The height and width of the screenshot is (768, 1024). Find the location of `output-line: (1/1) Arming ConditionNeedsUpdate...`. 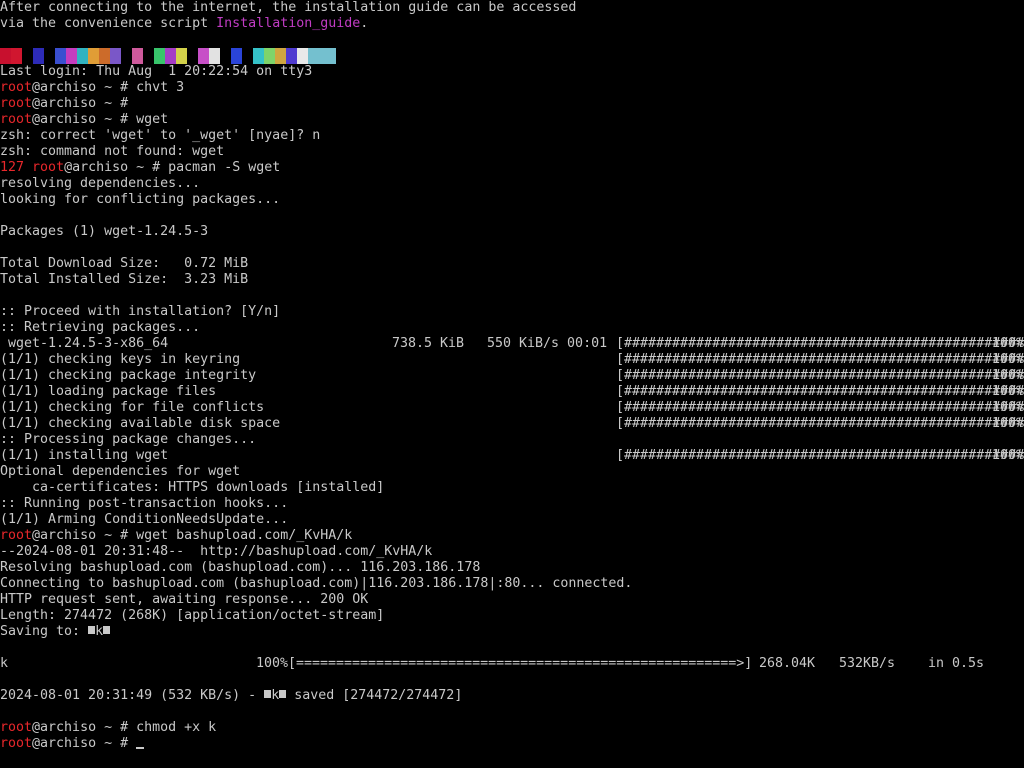

output-line: (1/1) Arming ConditionNeedsUpdate... is located at coordinates (144, 519).